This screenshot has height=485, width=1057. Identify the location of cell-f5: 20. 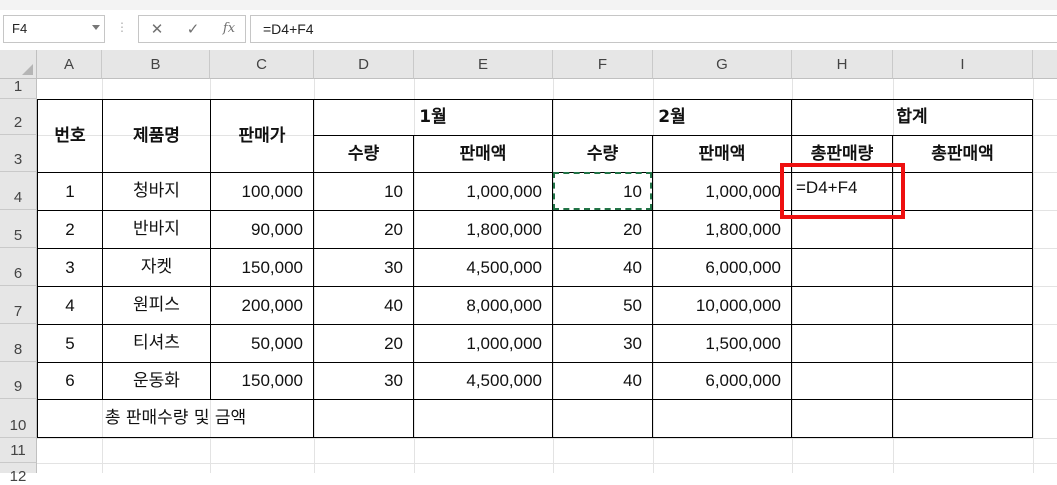
(597, 229).